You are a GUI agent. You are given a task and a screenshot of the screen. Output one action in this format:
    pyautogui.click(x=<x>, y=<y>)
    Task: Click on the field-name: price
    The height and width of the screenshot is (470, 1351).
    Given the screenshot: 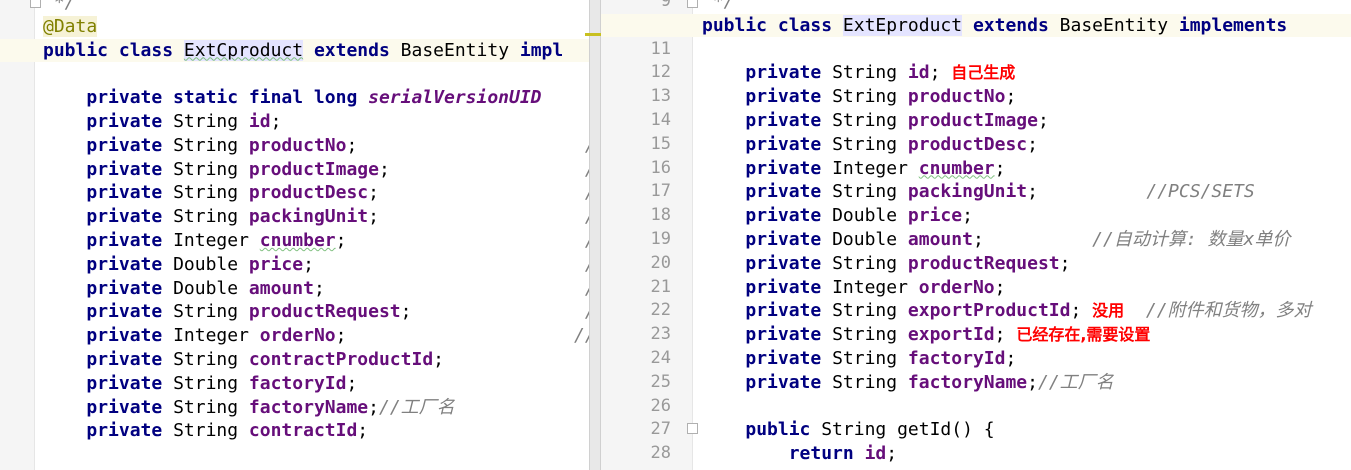 What is the action you would take?
    pyautogui.click(x=935, y=216)
    